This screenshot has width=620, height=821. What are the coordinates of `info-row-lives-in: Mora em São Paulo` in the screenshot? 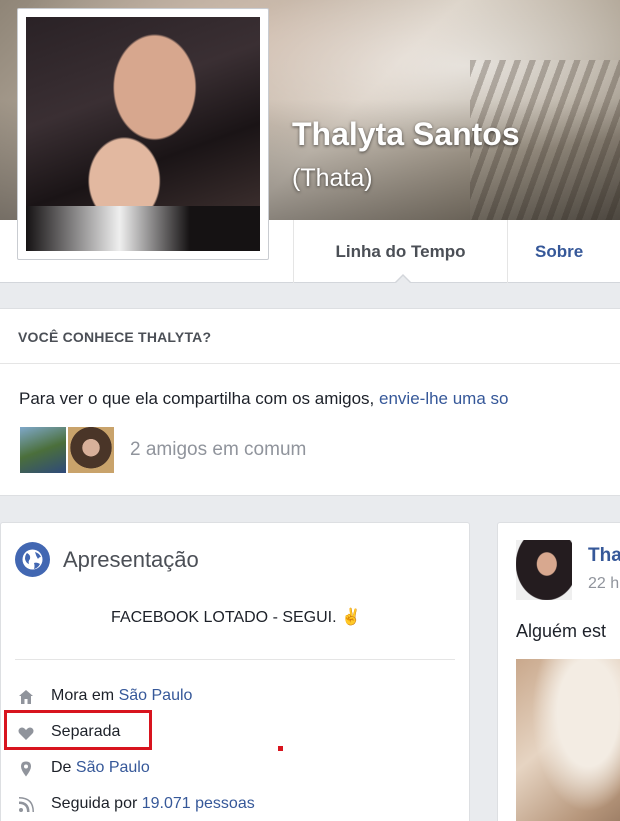 It's located at (235, 697).